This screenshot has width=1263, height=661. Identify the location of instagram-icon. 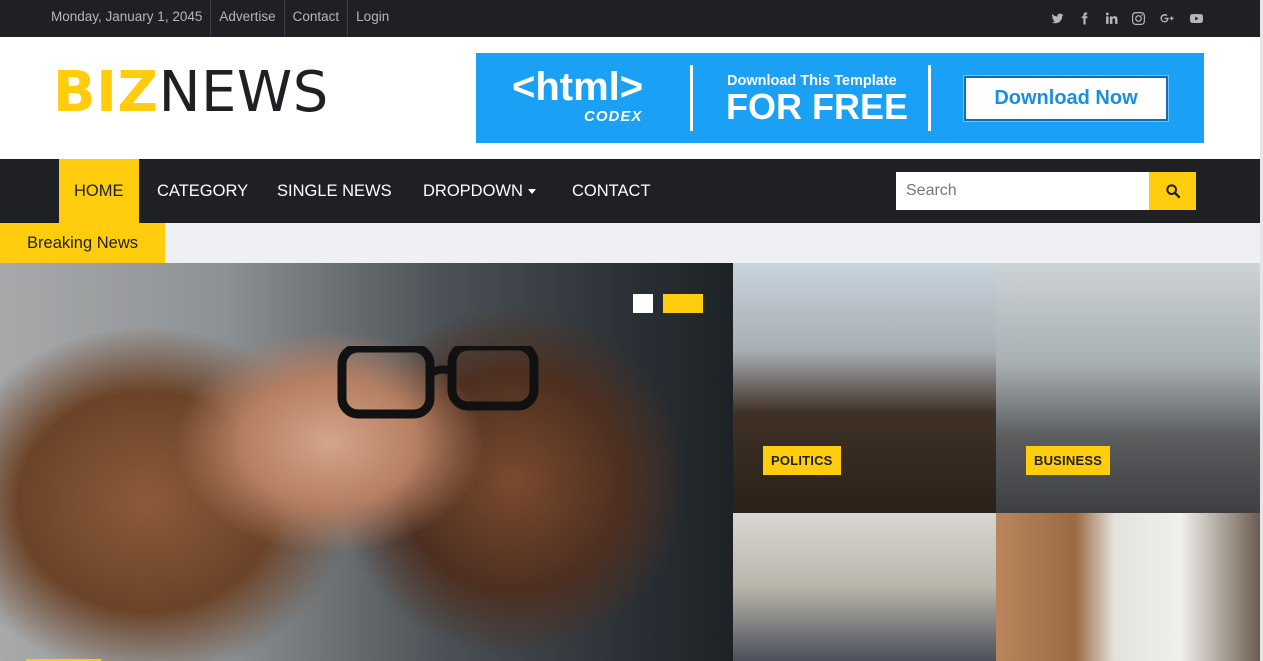
(1138, 18).